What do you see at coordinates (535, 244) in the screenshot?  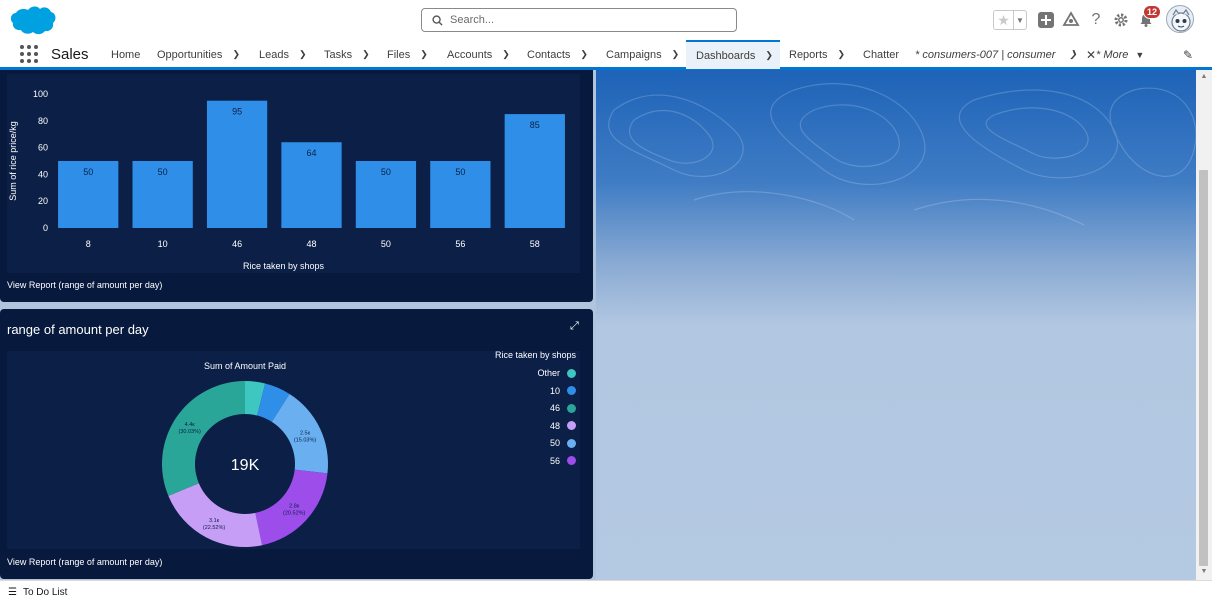 I see `x-tick-label: 58` at bounding box center [535, 244].